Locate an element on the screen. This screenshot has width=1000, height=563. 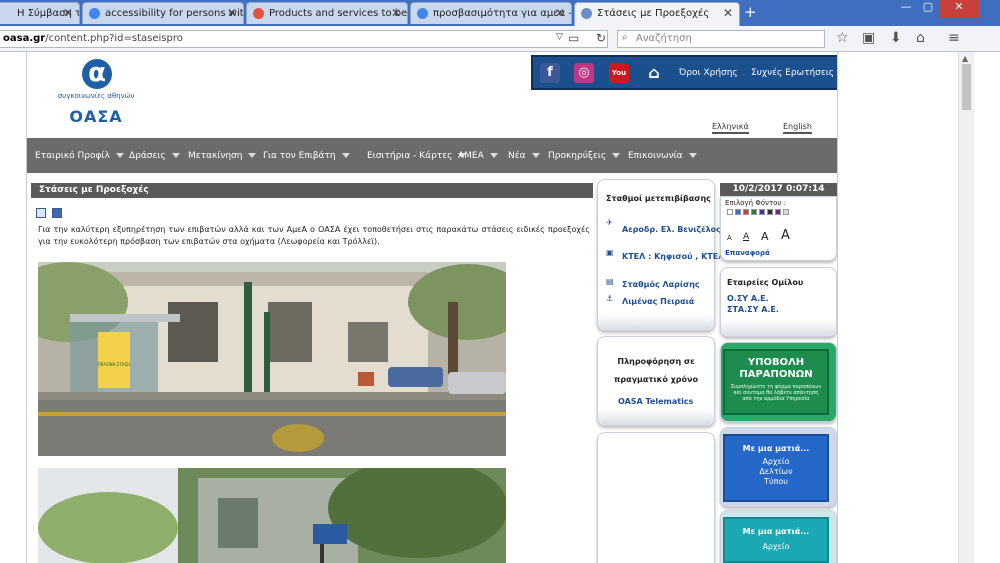
font-size-normal: A is located at coordinates (746, 237).